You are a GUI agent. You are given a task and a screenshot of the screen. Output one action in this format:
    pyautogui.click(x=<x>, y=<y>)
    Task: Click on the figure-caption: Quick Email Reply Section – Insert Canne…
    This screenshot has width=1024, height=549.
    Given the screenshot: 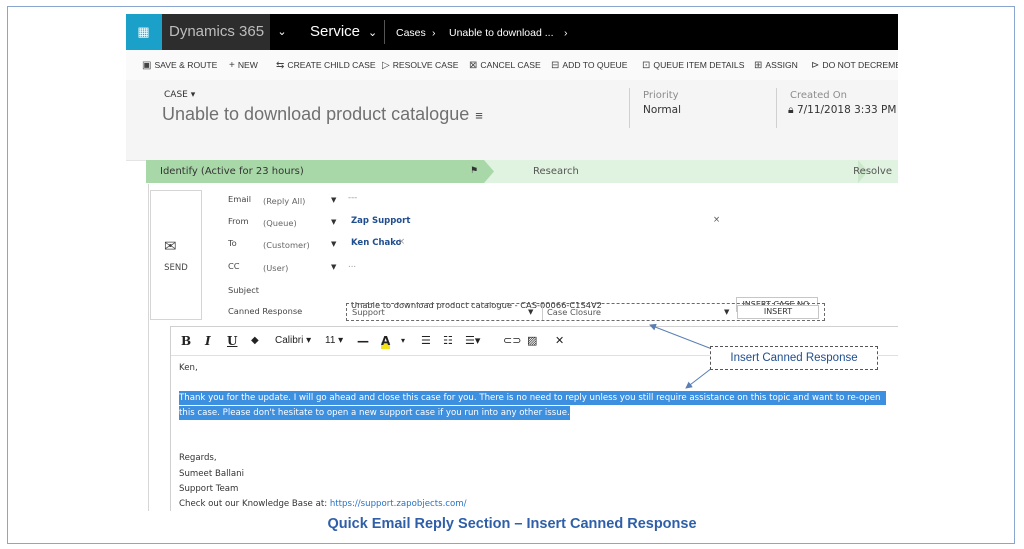 What is the action you would take?
    pyautogui.click(x=512, y=524)
    